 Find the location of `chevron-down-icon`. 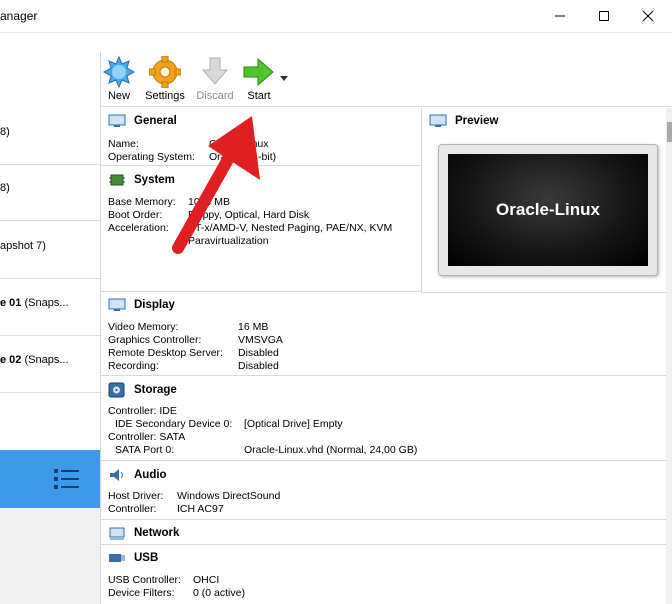

chevron-down-icon is located at coordinates (284, 79).